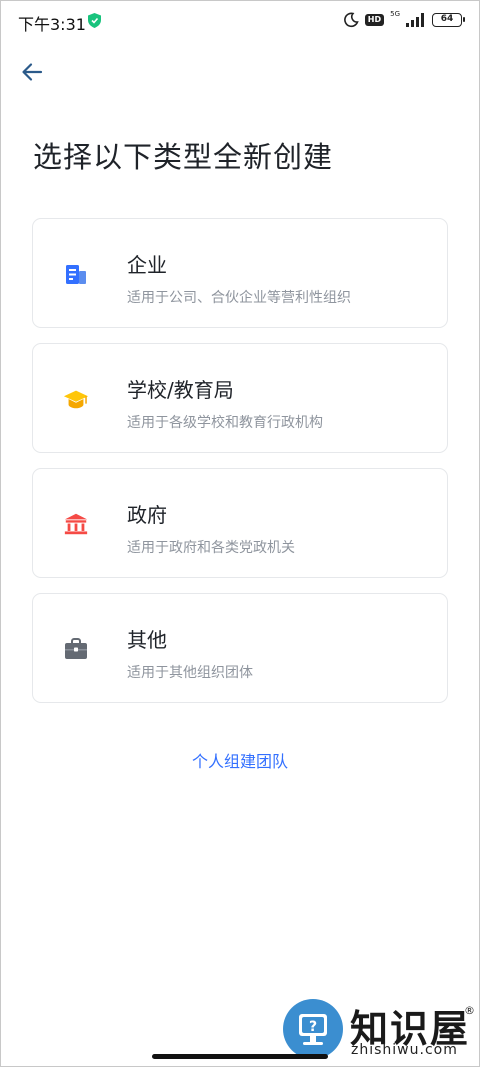  I want to click on option-card-enterprise: 企业 适用于公司、合伙企业等营利性组织, so click(240, 273).